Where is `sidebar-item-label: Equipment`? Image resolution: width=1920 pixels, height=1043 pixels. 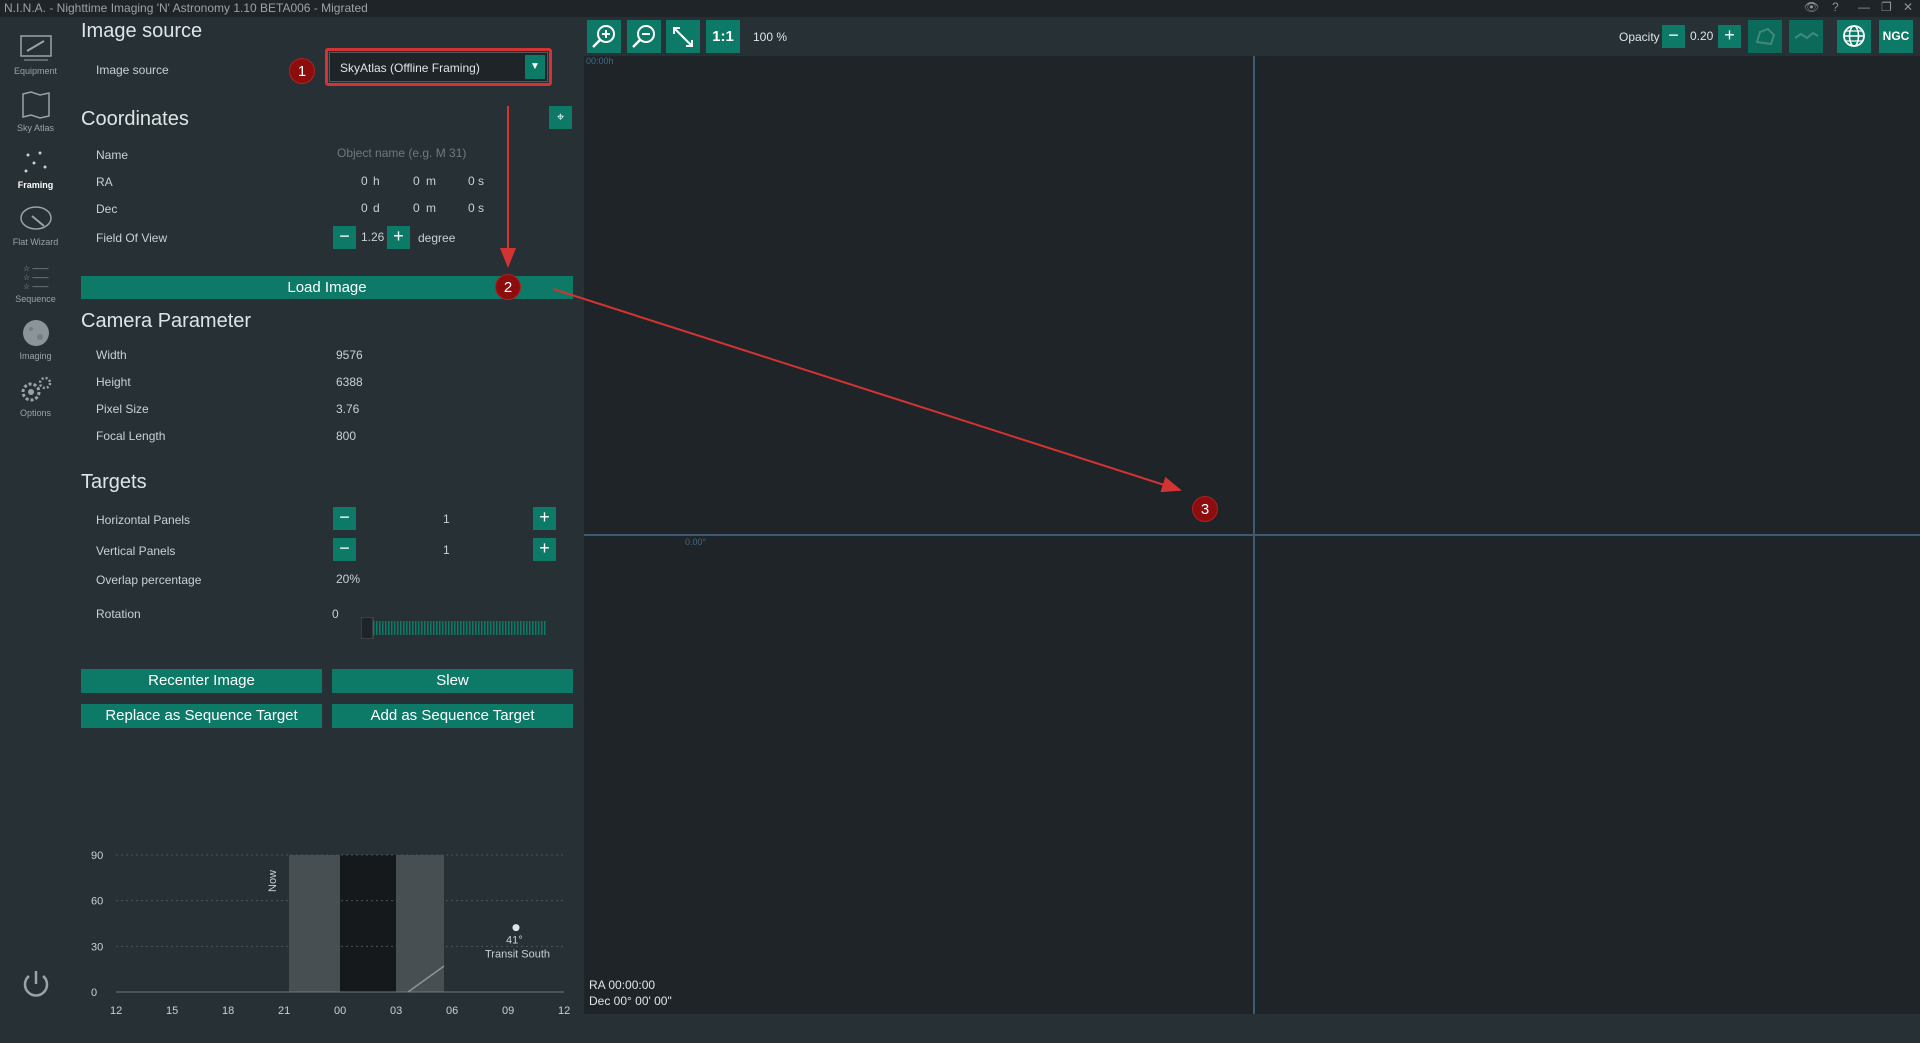
sidebar-item-label: Equipment is located at coordinates (35, 71).